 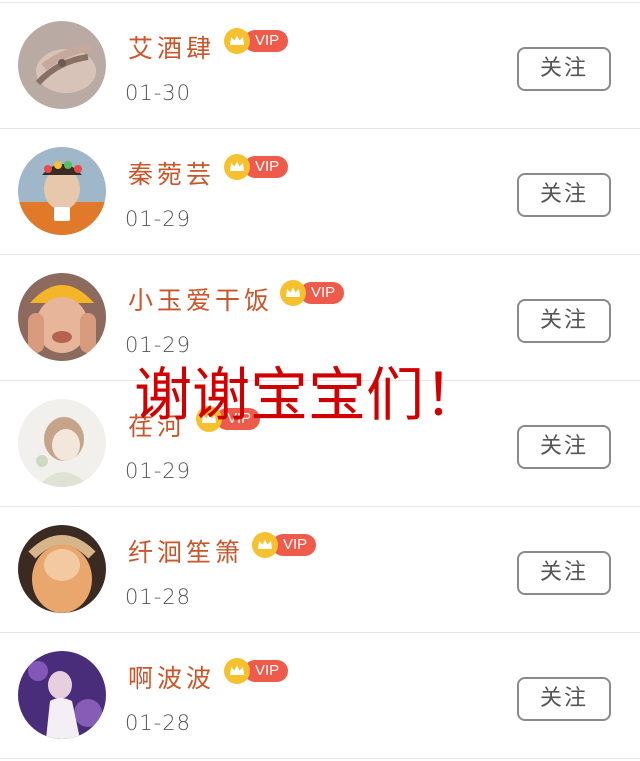 What do you see at coordinates (171, 47) in the screenshot?
I see `user-name: 艾酒肆` at bounding box center [171, 47].